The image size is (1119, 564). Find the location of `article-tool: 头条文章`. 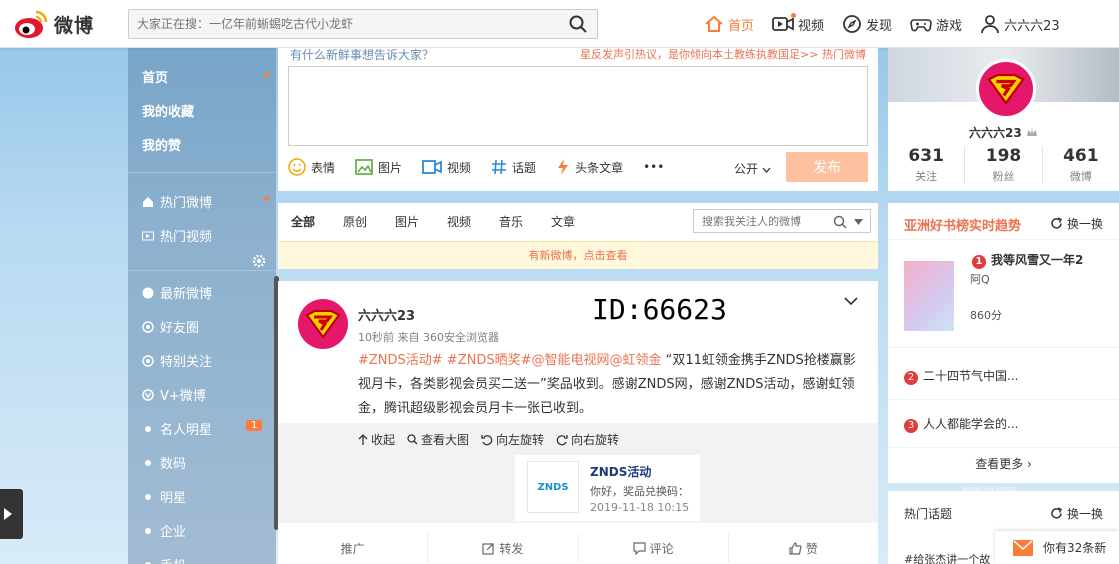

article-tool: 头条文章 is located at coordinates (589, 167).